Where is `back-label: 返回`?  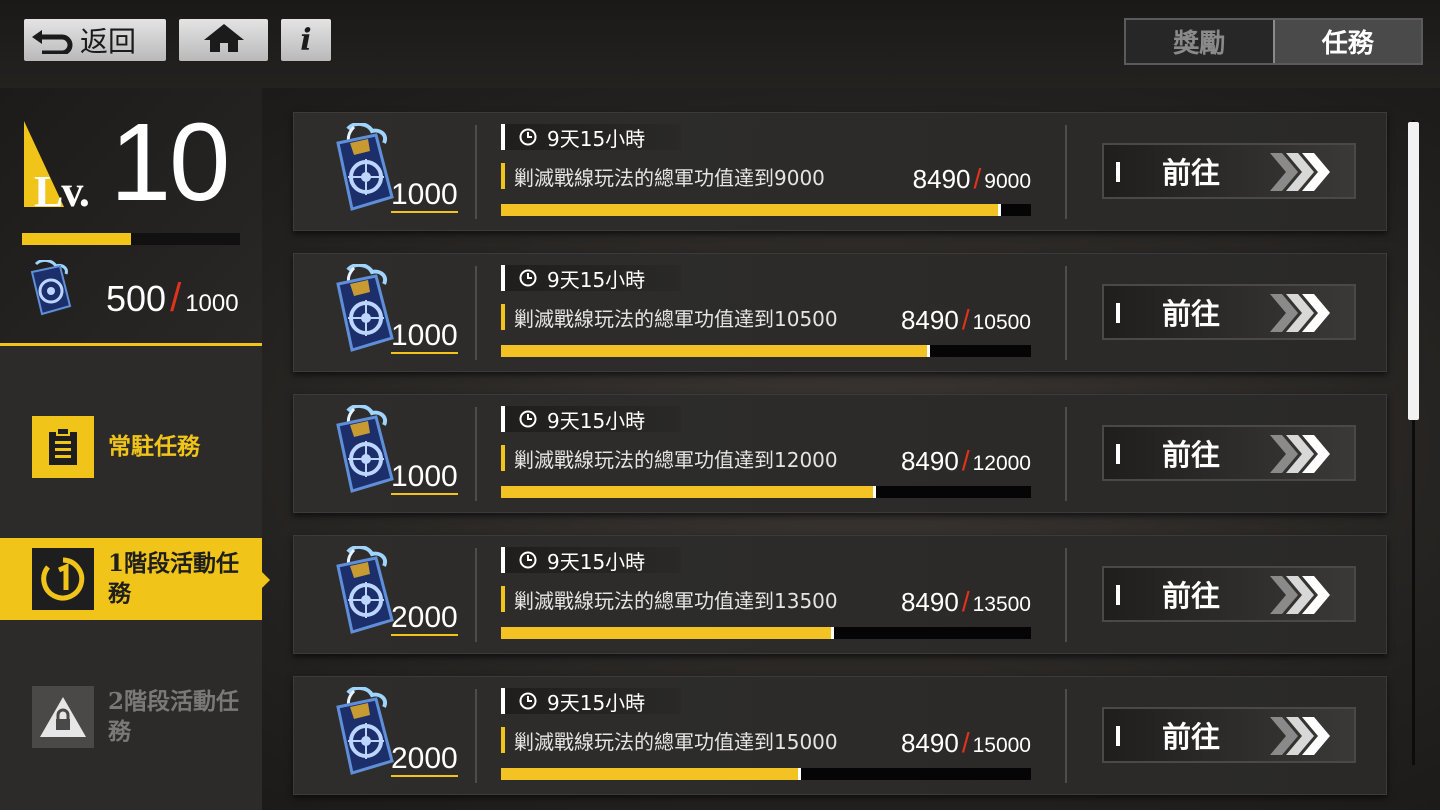 back-label: 返回 is located at coordinates (108, 41).